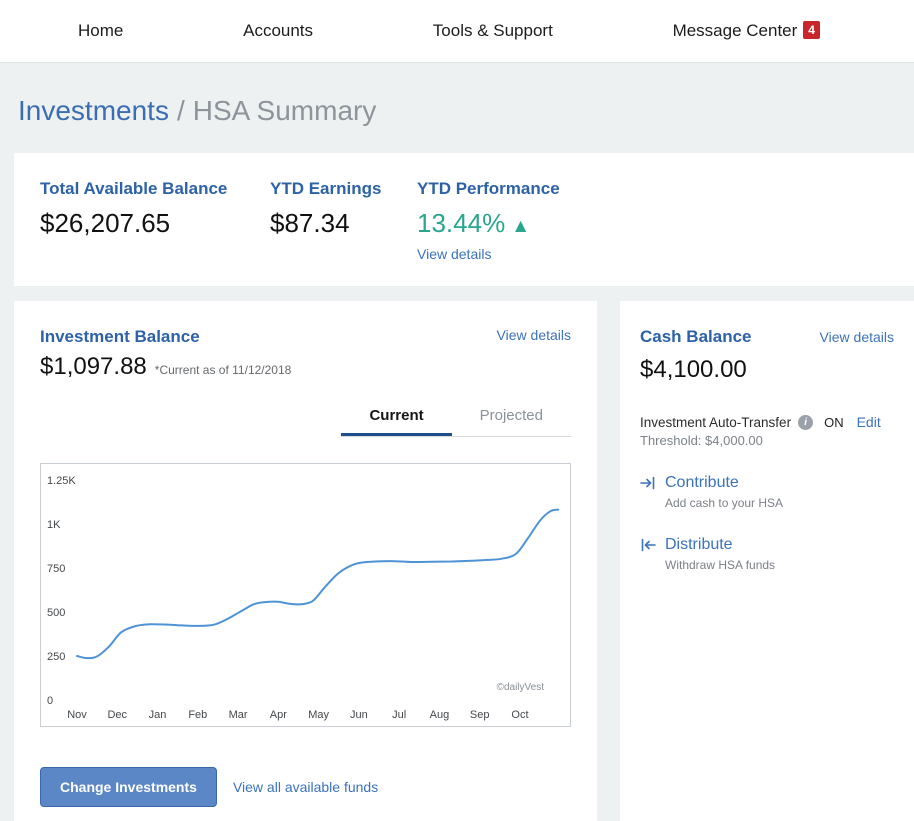 The height and width of the screenshot is (821, 914). Describe the element at coordinates (197, 715) in the screenshot. I see `svg-text: Feb` at that location.